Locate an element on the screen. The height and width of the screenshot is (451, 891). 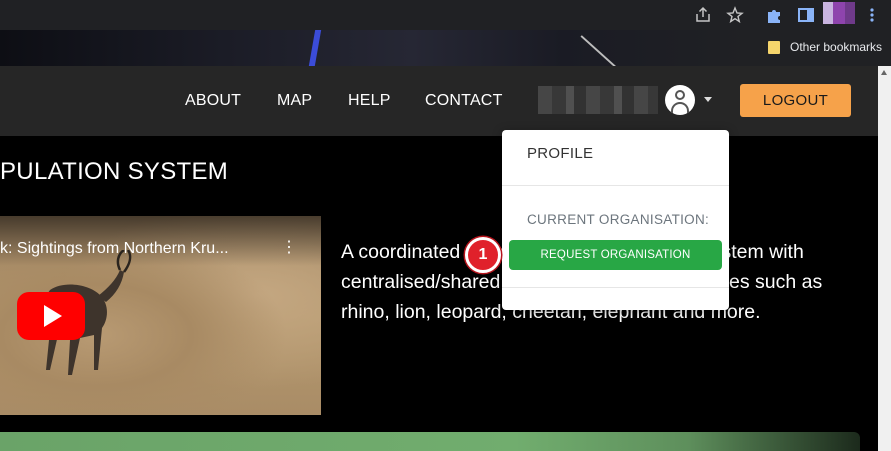
folder-icon is located at coordinates (774, 47).